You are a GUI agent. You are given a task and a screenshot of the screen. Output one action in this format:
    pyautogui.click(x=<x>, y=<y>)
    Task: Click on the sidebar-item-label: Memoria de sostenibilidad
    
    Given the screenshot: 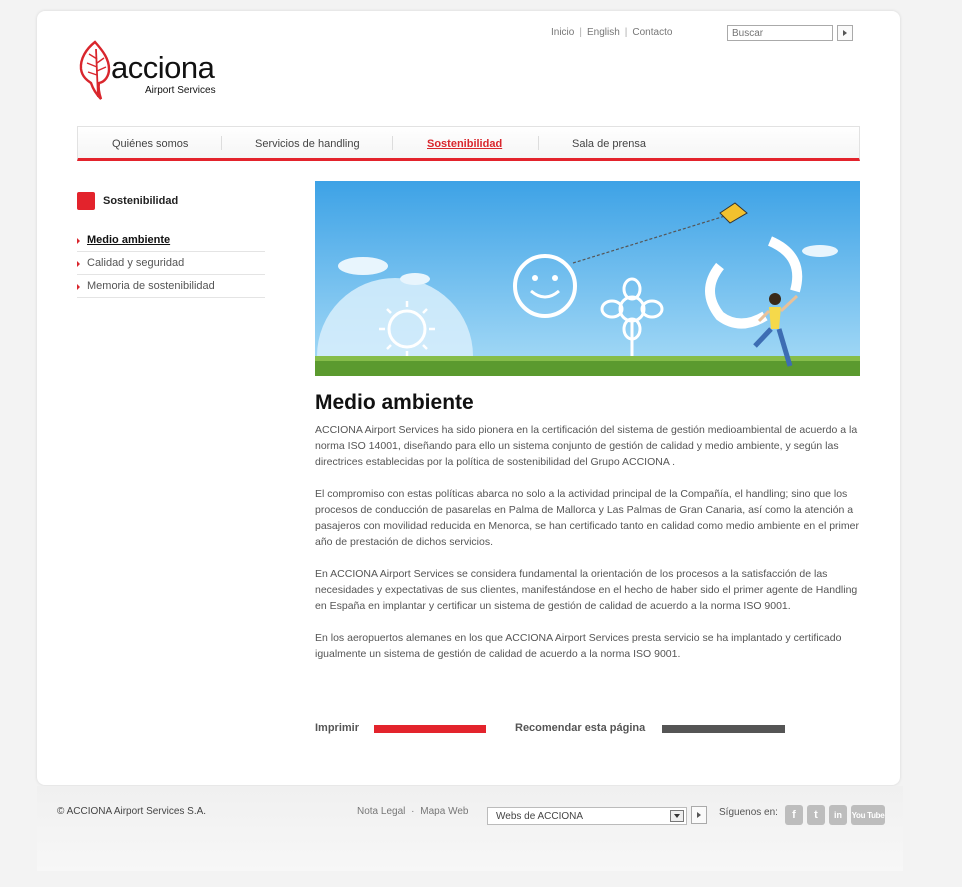 What is the action you would take?
    pyautogui.click(x=151, y=286)
    